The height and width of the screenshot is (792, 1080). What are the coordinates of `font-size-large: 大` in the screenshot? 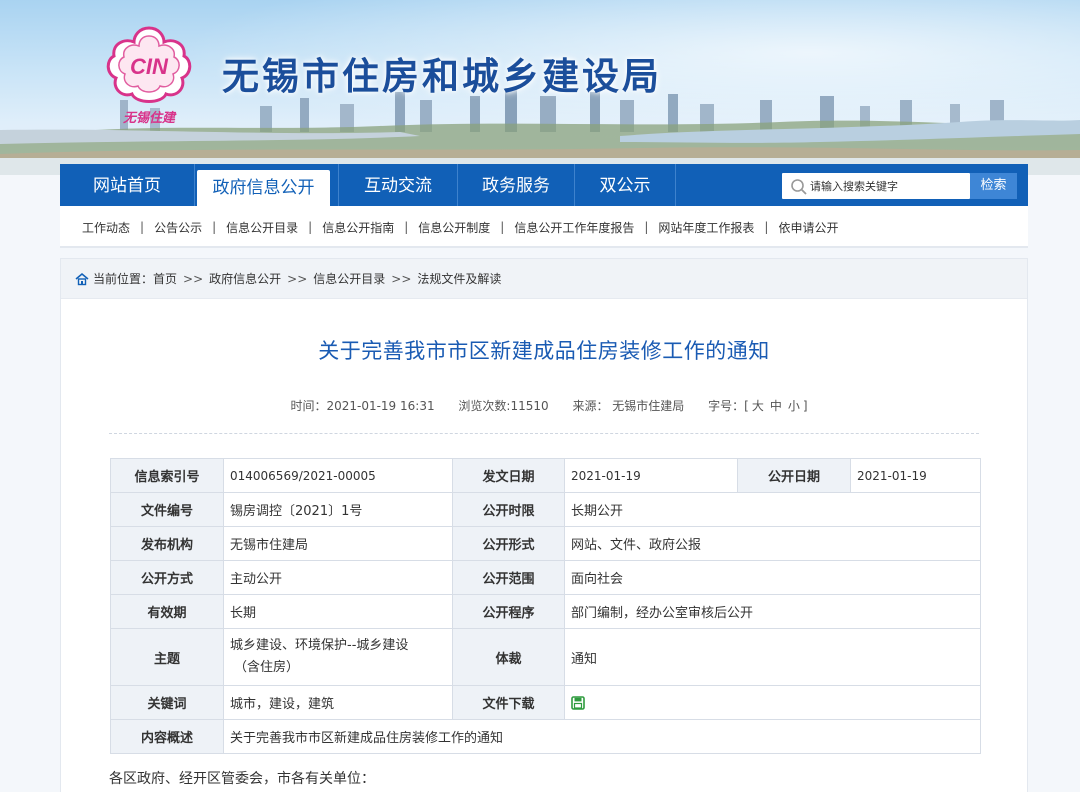 It's located at (758, 406).